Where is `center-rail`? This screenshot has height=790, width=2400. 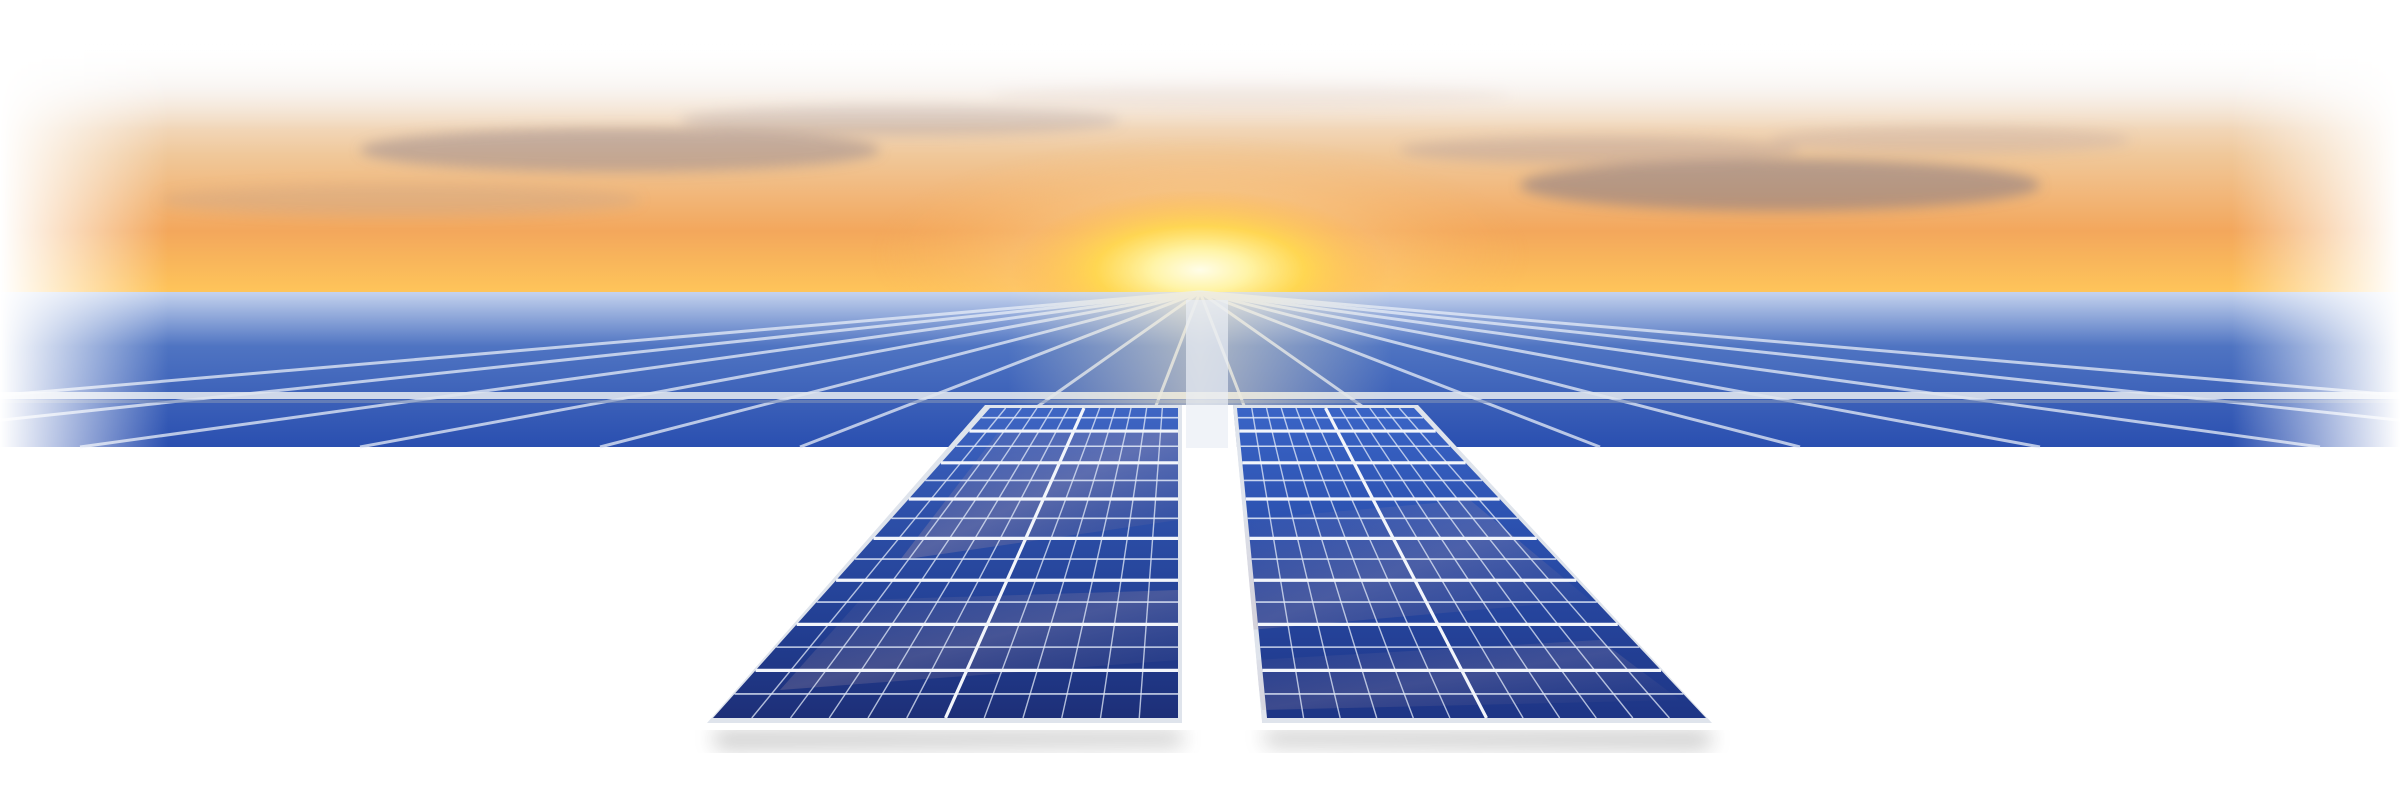 center-rail is located at coordinates (1207, 374).